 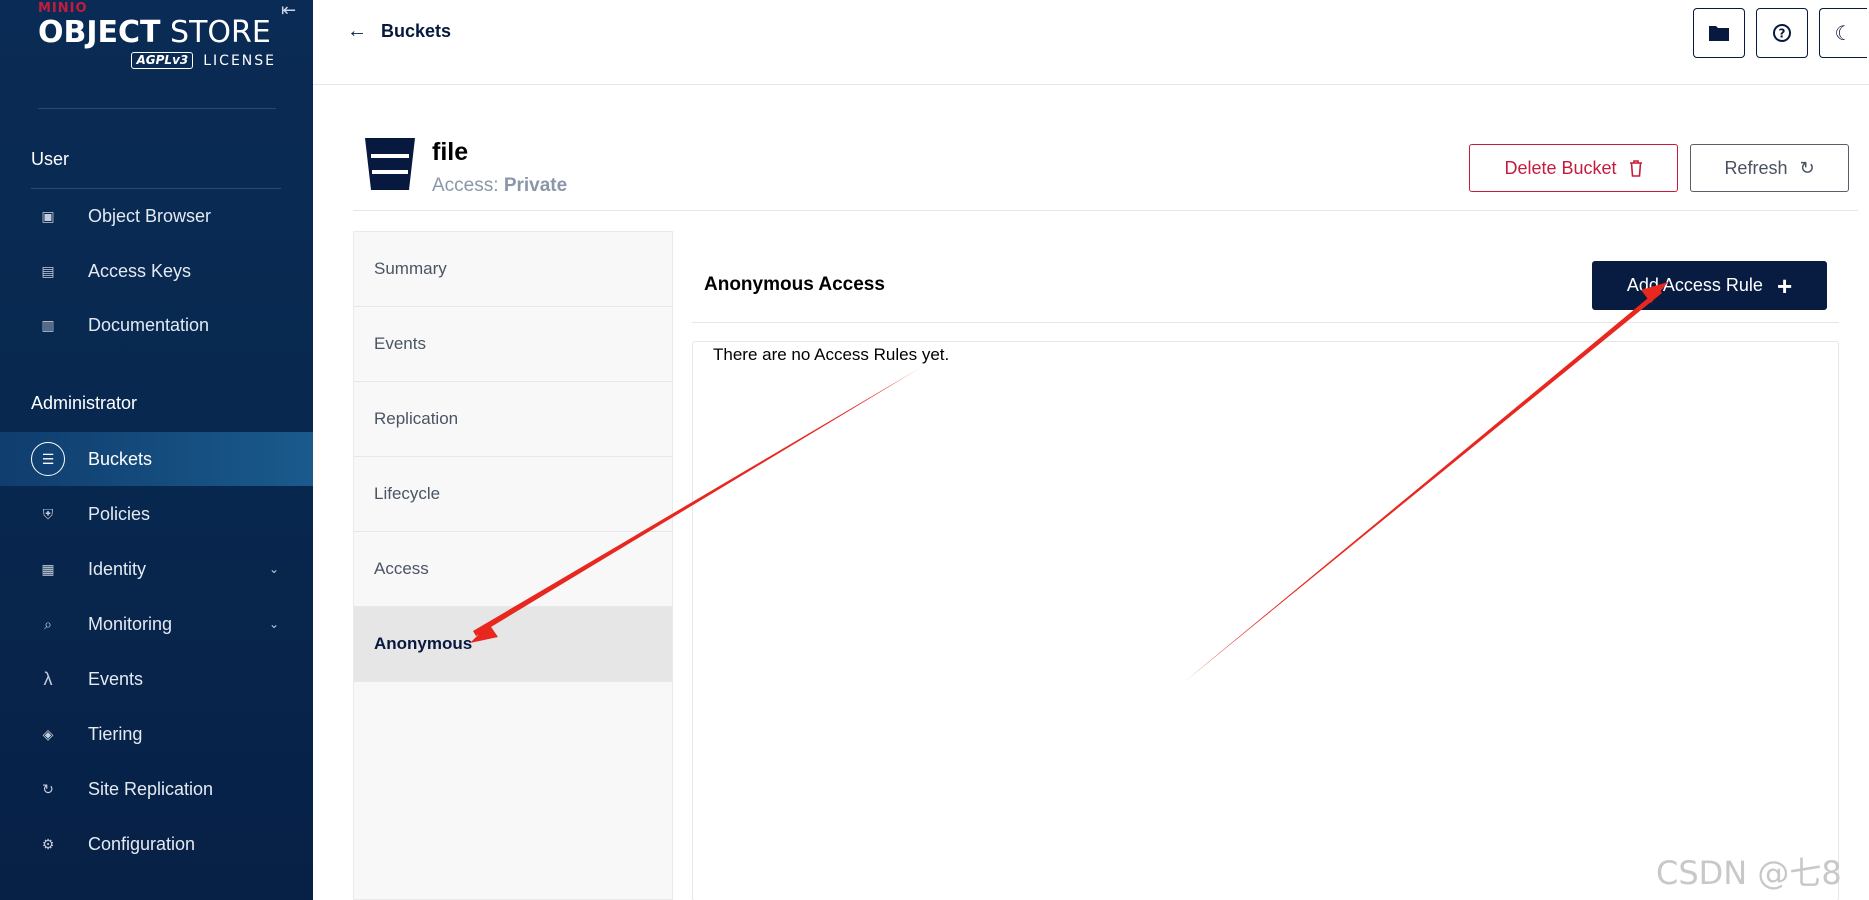 I want to click on sidebar-item-buckets: ☰ Buckets, so click(x=156, y=459).